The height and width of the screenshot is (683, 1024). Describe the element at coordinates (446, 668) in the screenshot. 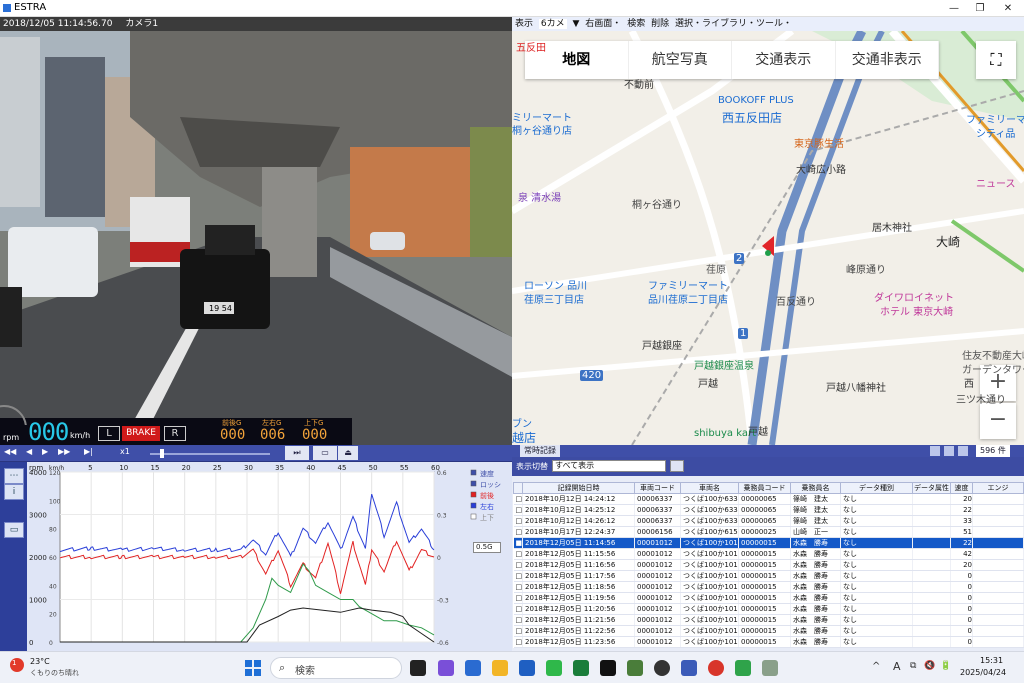

I see `copilot-icon` at that location.